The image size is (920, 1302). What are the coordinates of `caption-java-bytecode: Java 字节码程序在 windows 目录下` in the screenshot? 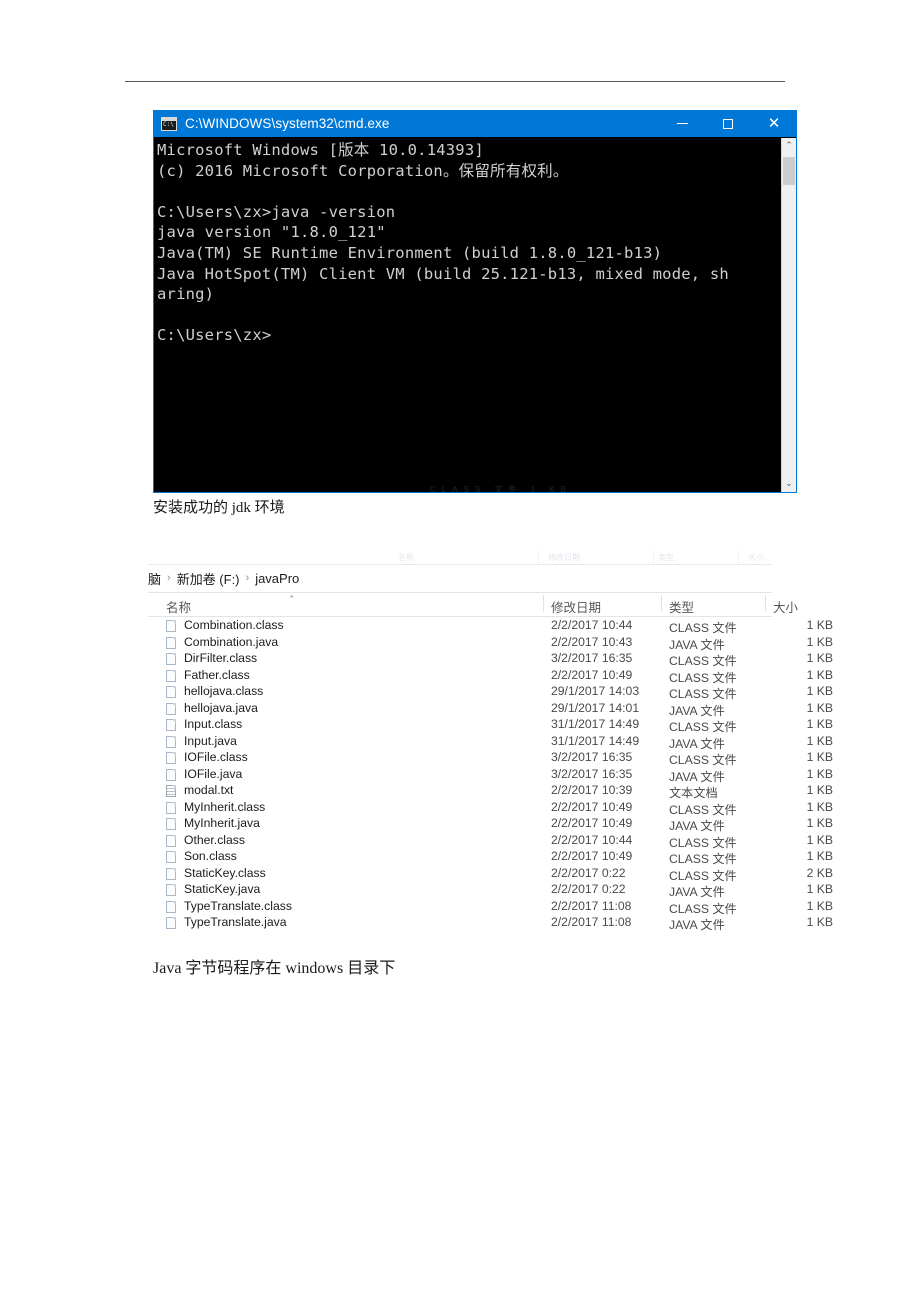 It's located at (274, 968).